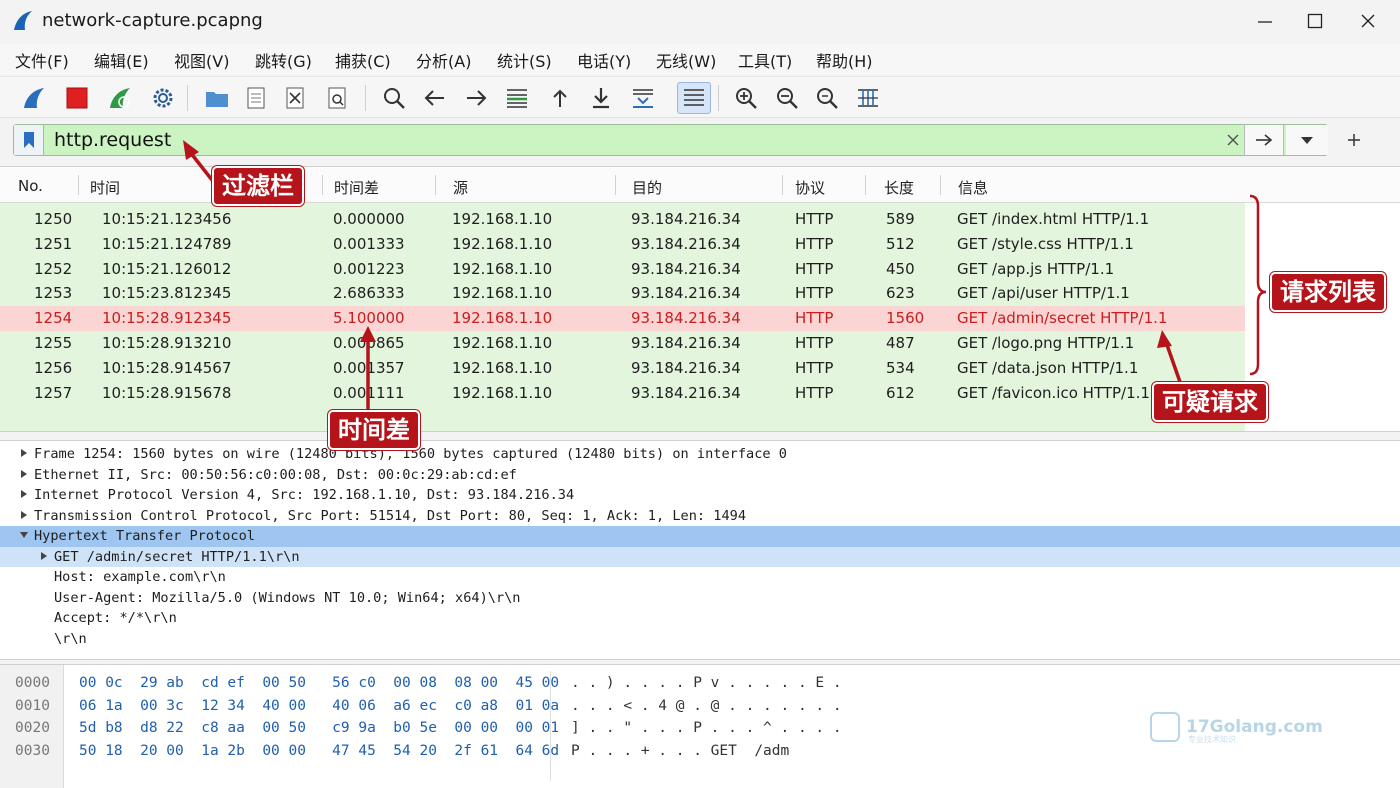  I want to click on maximize-button, so click(1315, 21).